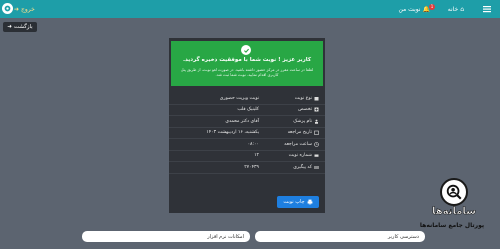  What do you see at coordinates (28, 9) in the screenshot?
I see `exit-label: خروج` at bounding box center [28, 9].